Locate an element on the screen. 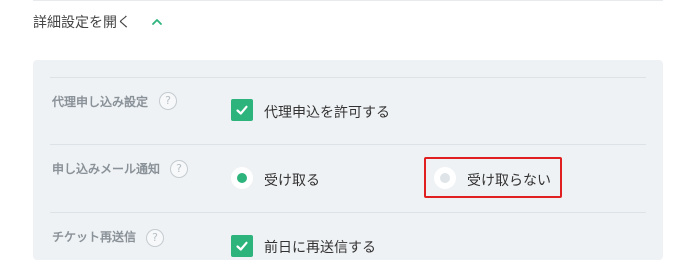  highlight-box is located at coordinates (493, 177).